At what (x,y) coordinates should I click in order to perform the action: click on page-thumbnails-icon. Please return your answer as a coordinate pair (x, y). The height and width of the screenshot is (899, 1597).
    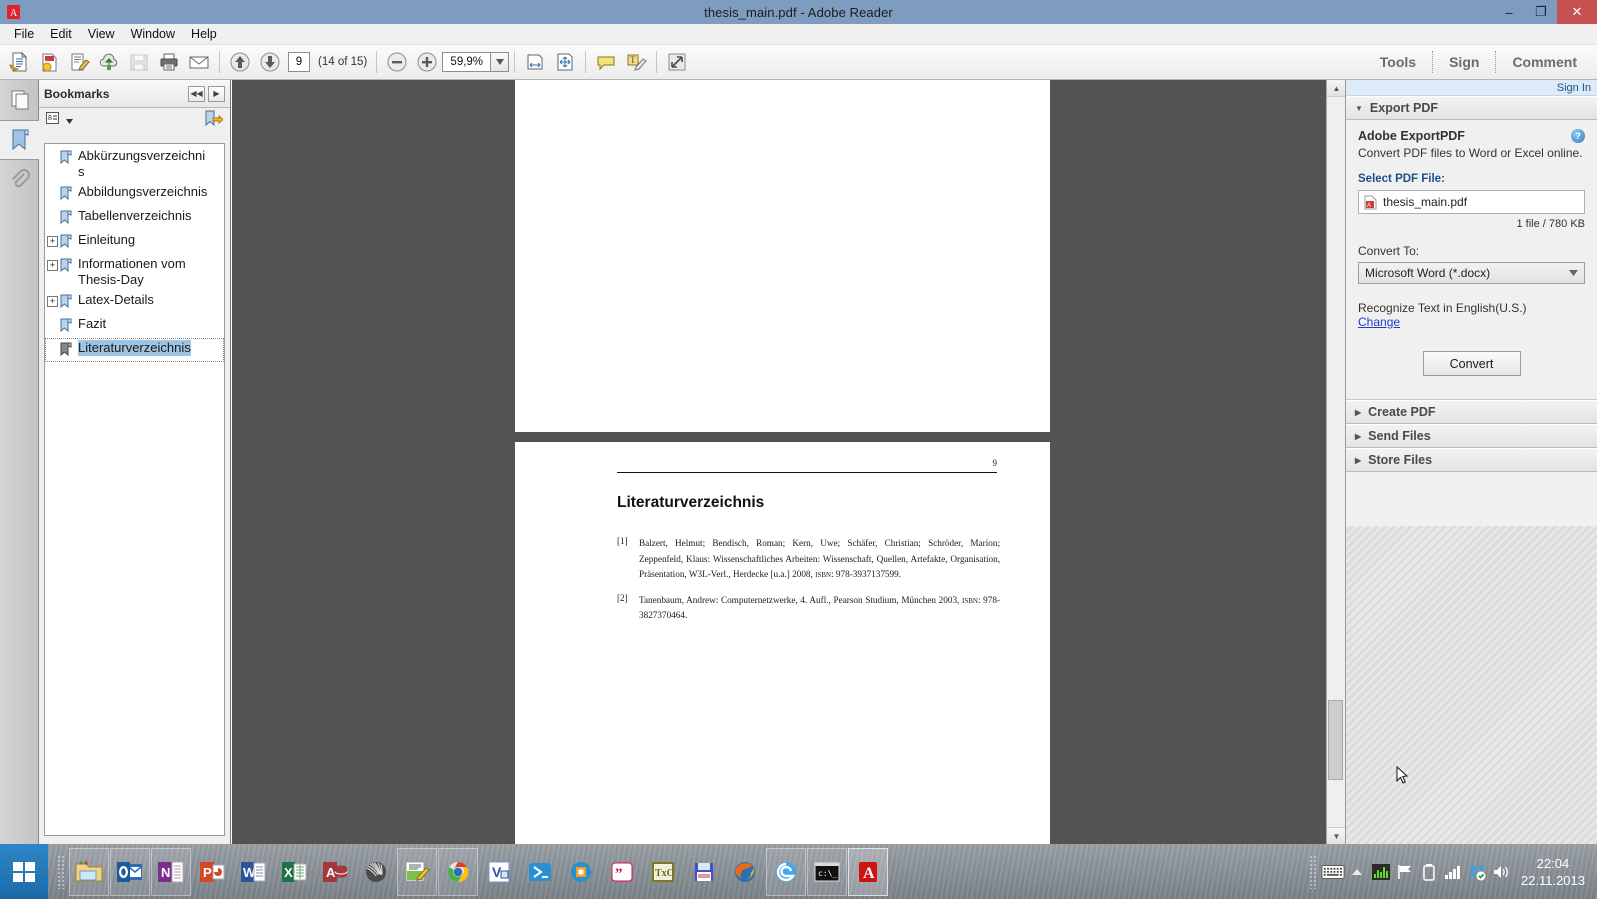
    Looking at the image, I should click on (19, 100).